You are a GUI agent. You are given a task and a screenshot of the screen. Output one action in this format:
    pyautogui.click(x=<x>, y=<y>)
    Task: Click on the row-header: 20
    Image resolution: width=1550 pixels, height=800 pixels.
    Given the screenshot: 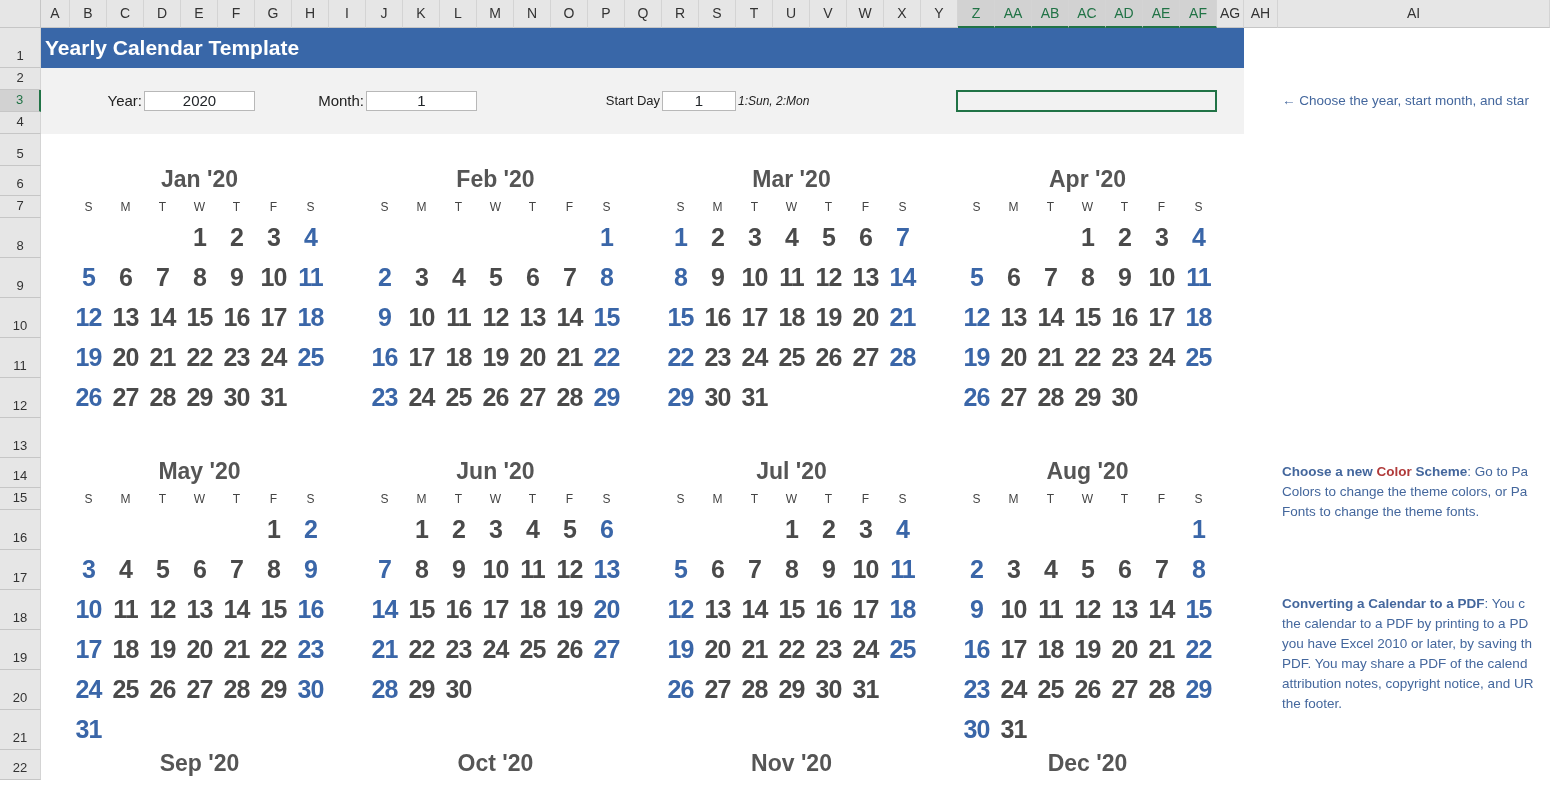 What is the action you would take?
    pyautogui.click(x=20, y=690)
    